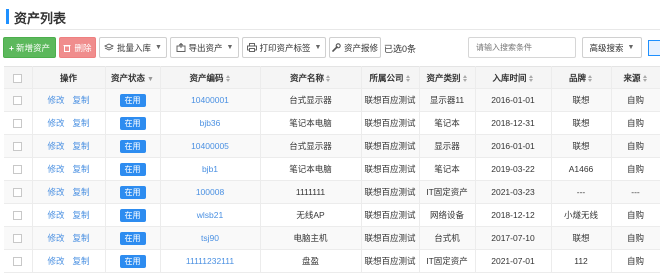  I want to click on select-all-checkbox, so click(18, 78).